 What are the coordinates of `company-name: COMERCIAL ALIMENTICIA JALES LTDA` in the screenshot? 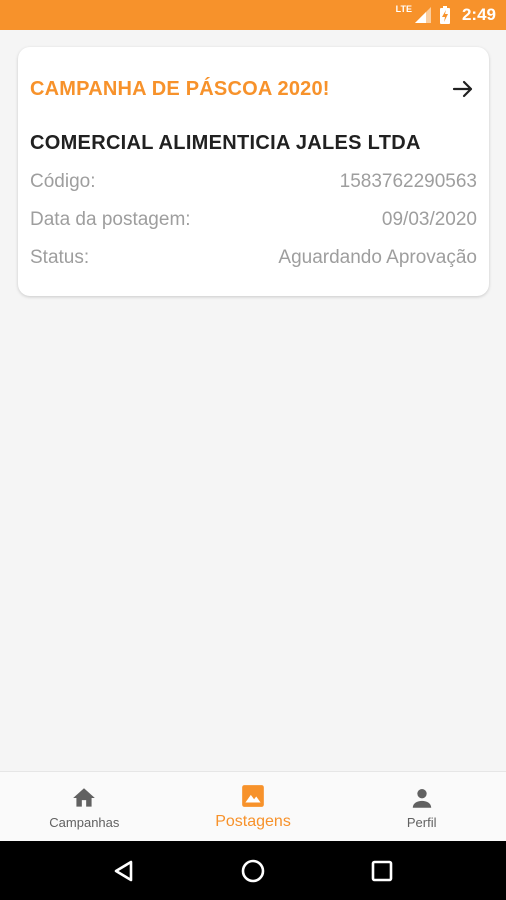 It's located at (225, 143).